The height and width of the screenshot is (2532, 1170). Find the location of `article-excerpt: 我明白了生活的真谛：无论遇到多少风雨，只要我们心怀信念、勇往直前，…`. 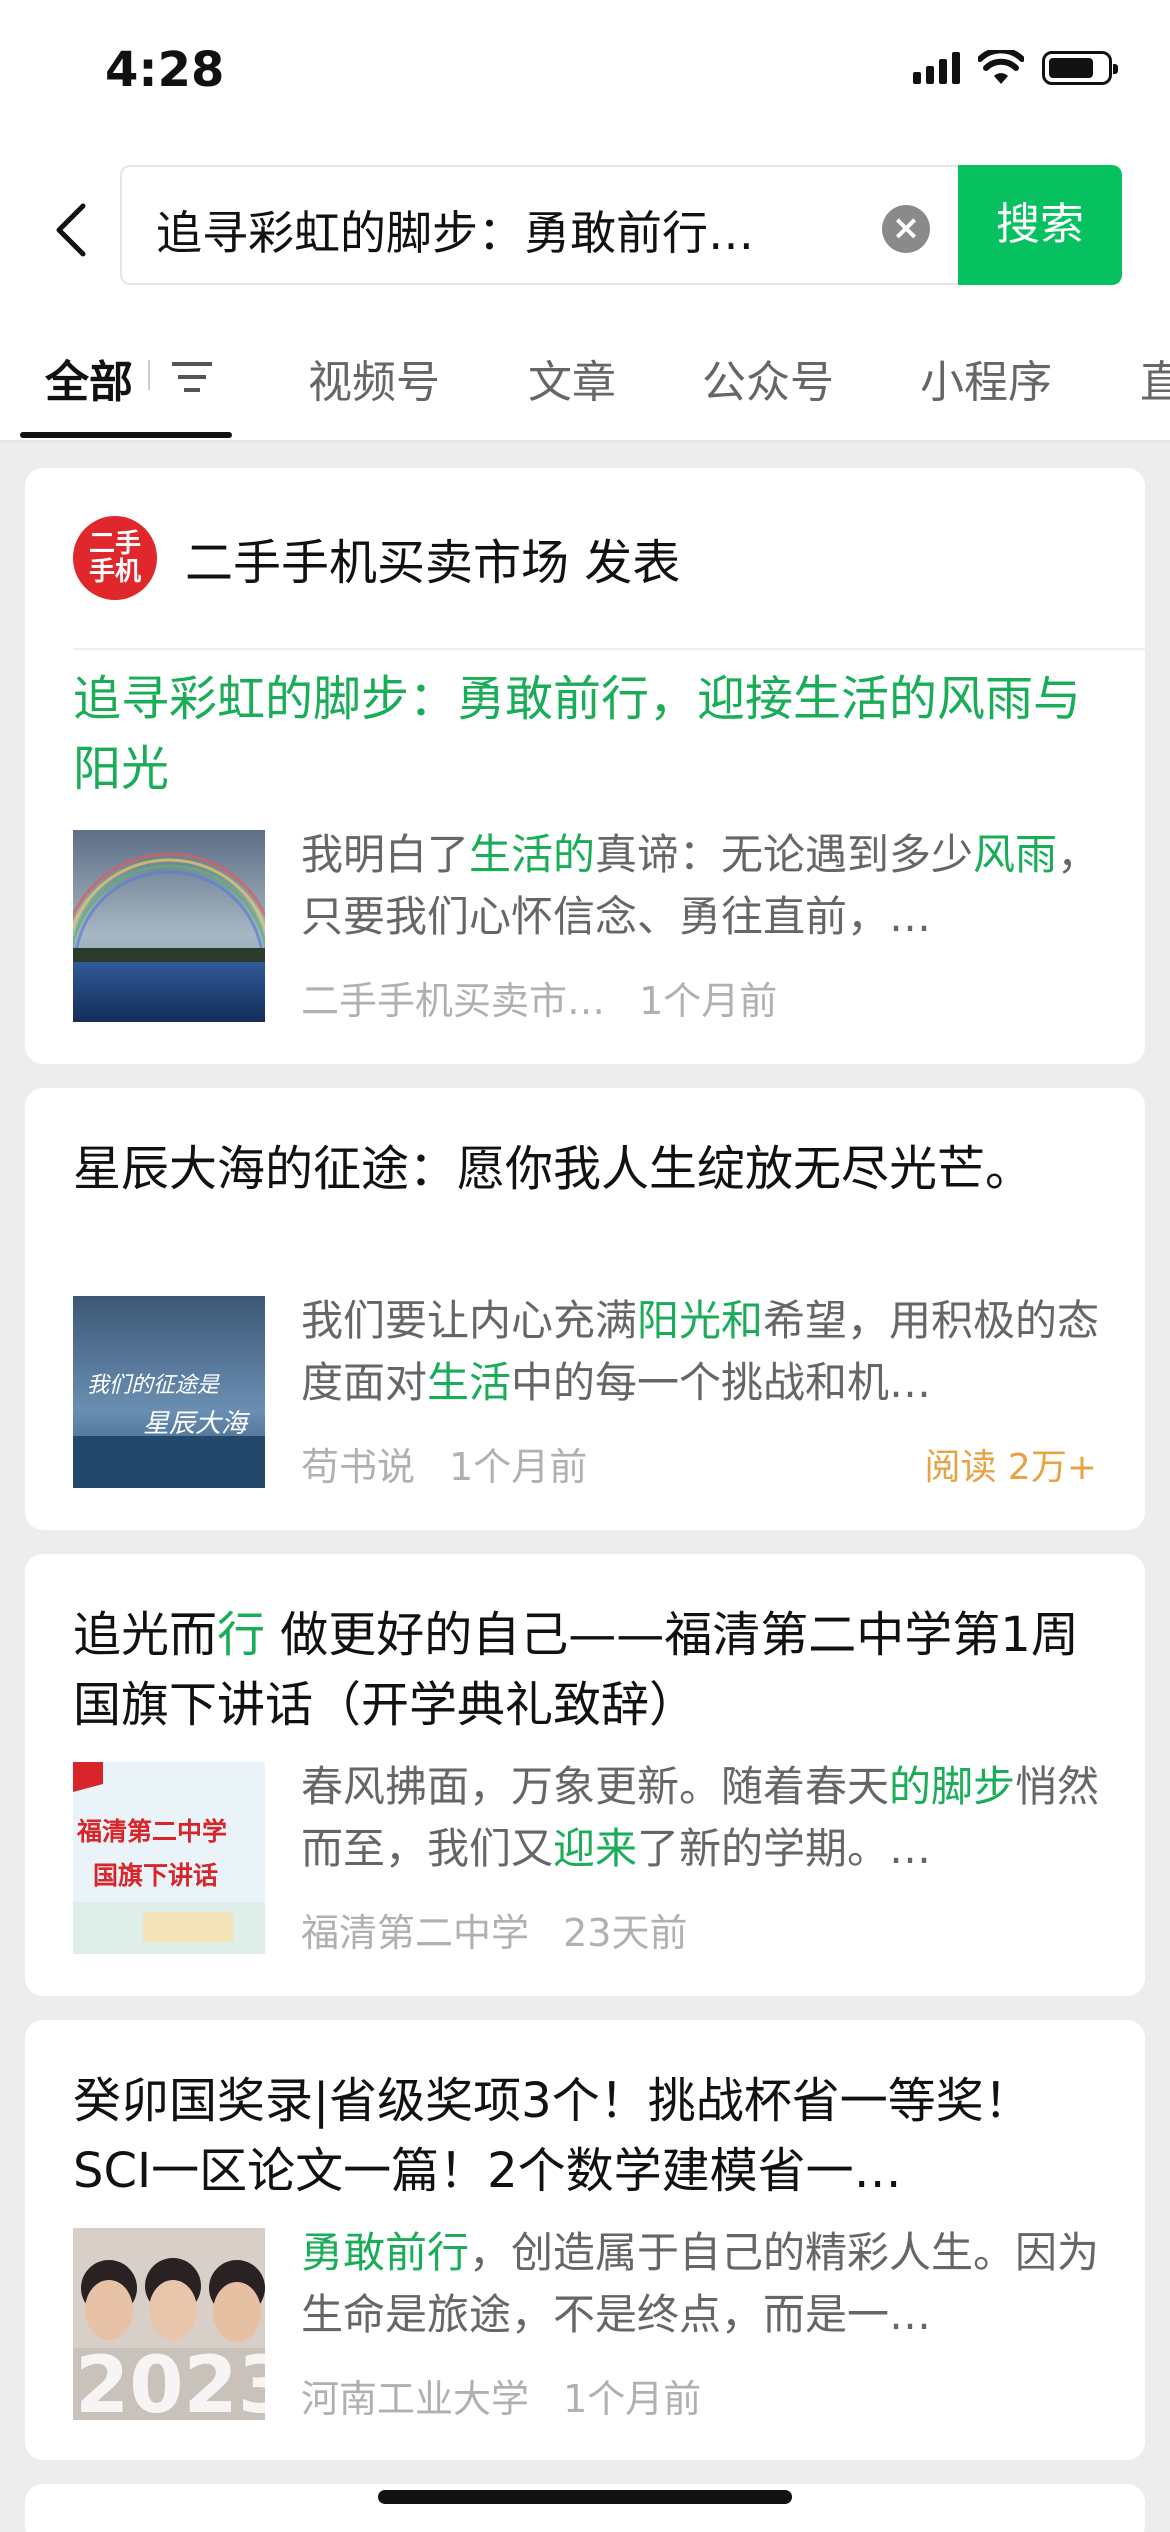

article-excerpt: 我明白了生活的真谛：无论遇到多少风雨，只要我们心怀信念、勇往直前，… is located at coordinates (701, 886).